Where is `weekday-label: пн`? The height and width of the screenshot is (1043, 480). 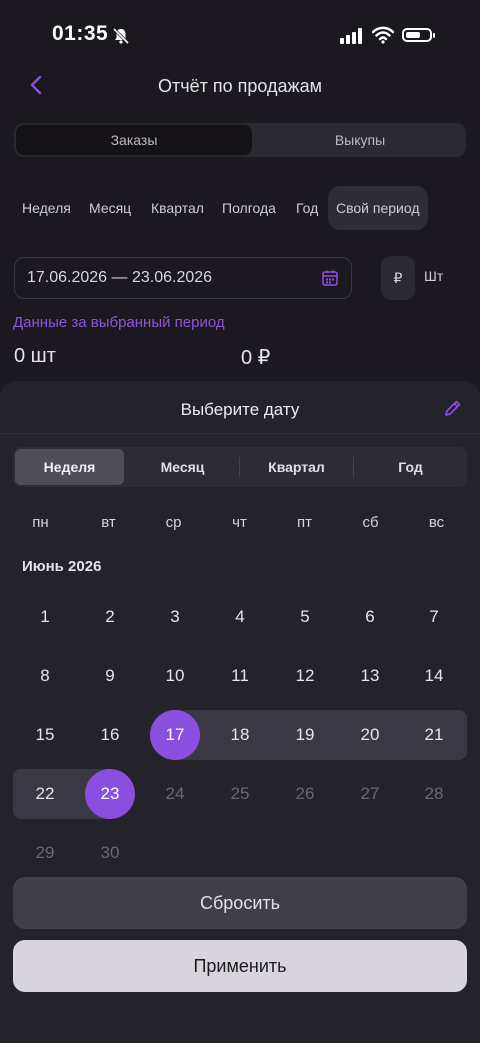 weekday-label: пн is located at coordinates (40, 522).